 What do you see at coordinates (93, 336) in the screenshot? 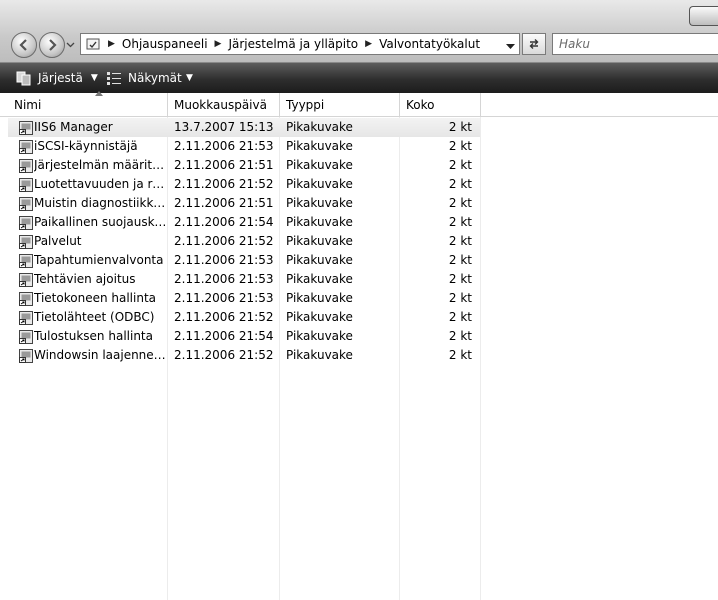
I see `file-name: Tulostuksen hallinta` at bounding box center [93, 336].